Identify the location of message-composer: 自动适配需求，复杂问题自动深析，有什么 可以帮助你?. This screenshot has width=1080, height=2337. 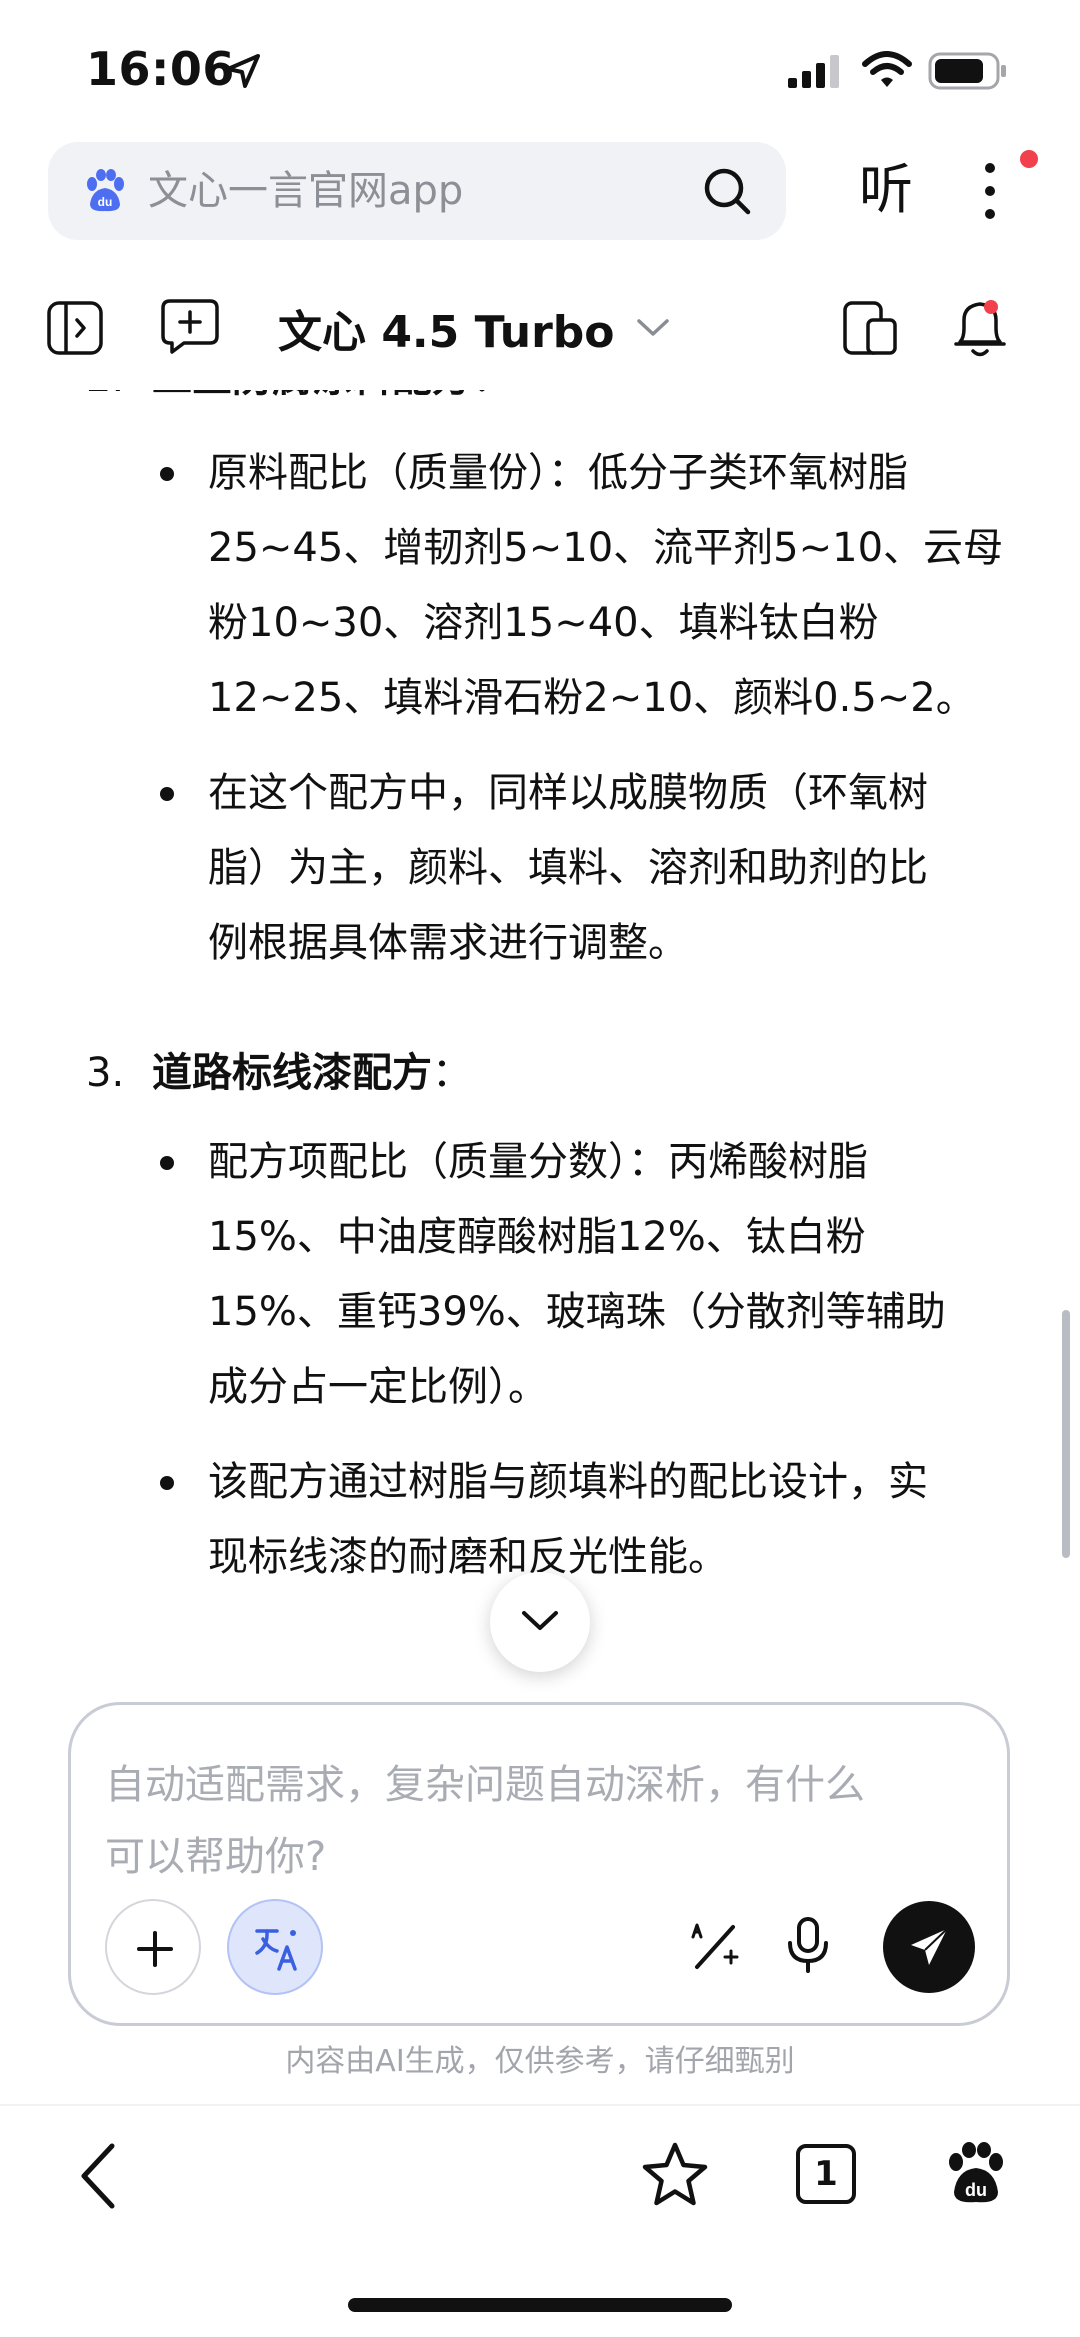
(539, 1864).